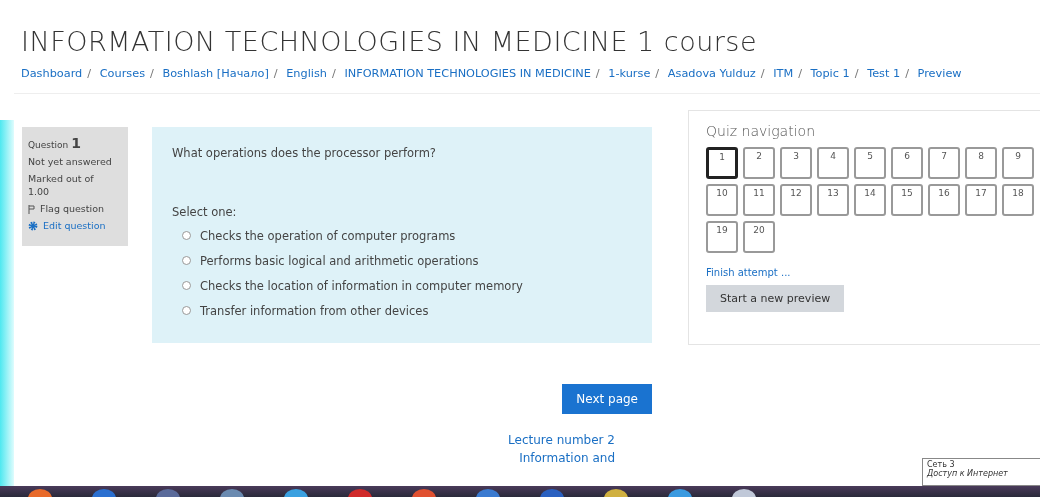 The image size is (1040, 497). What do you see at coordinates (467, 73) in the screenshot?
I see `breadcrumb-link: INFORMATION TECHNOLOGIES IN MEDICINE` at bounding box center [467, 73].